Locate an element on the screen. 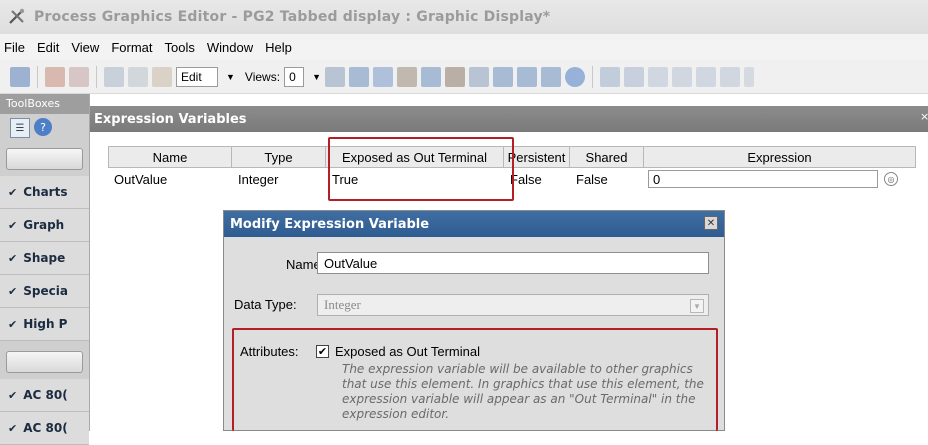 Image resolution: width=928 pixels, height=445 pixels. toolbox-category: ✔ High P is located at coordinates (44, 324).